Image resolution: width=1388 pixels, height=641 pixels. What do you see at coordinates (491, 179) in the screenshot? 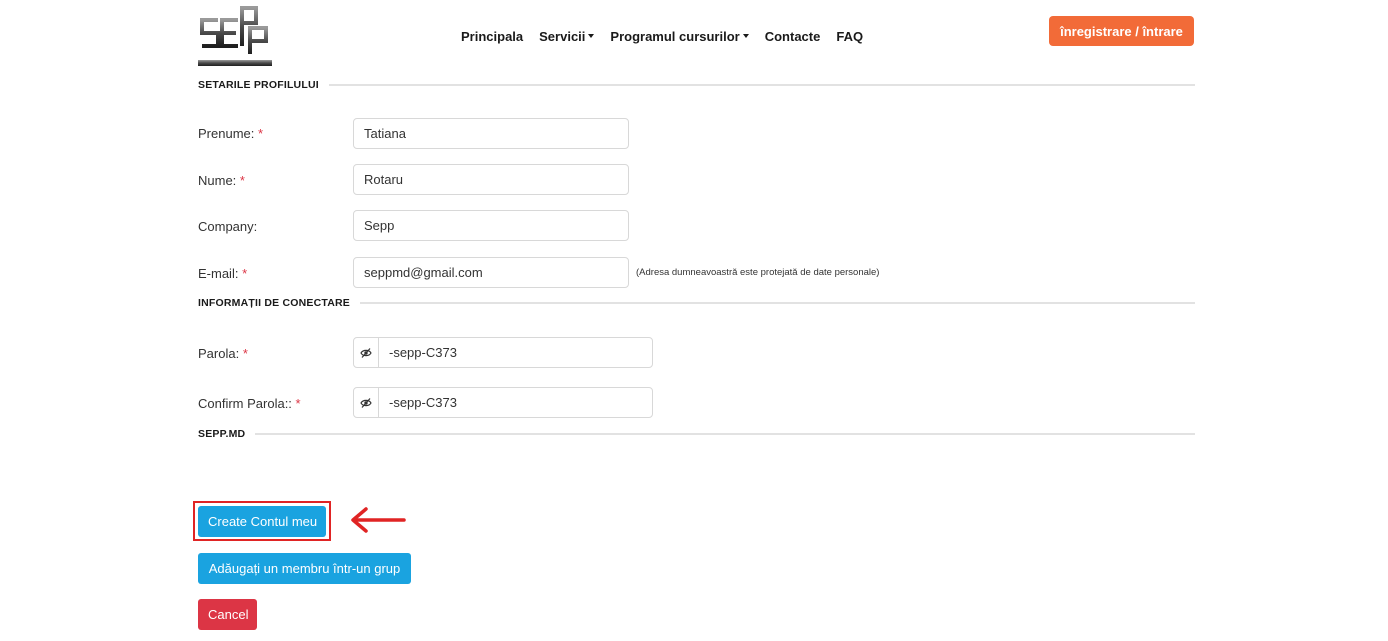
I see `last-name-input` at bounding box center [491, 179].